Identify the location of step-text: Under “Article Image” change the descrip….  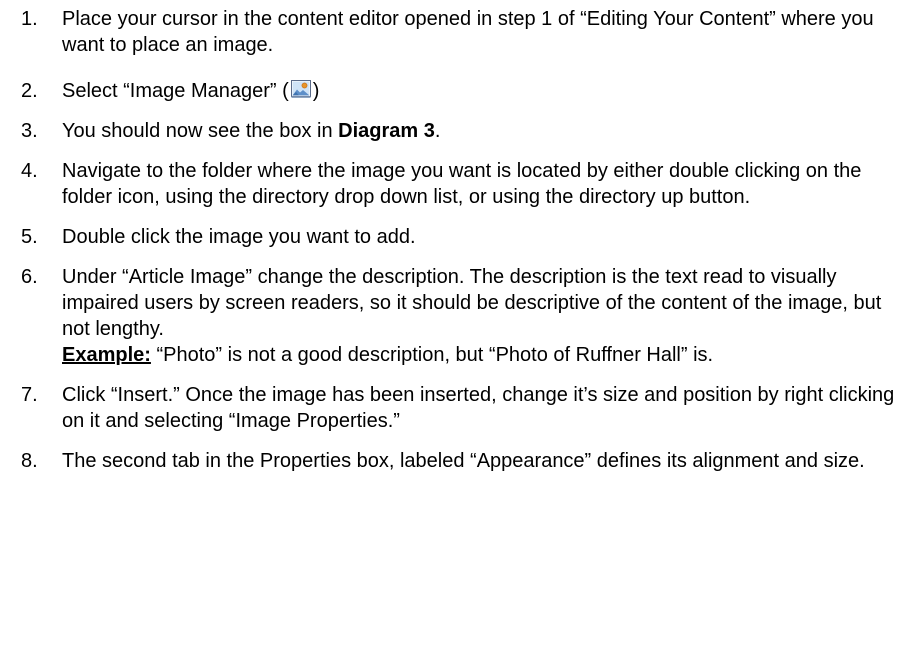
(472, 303).